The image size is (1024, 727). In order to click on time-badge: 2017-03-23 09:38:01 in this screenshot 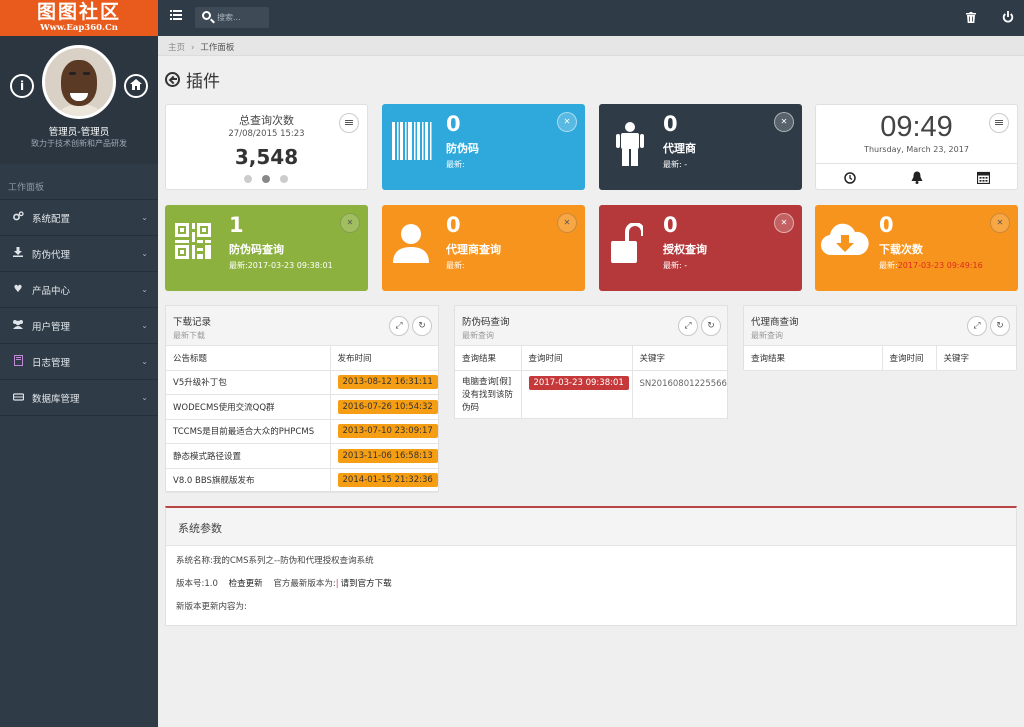, I will do `click(578, 382)`.